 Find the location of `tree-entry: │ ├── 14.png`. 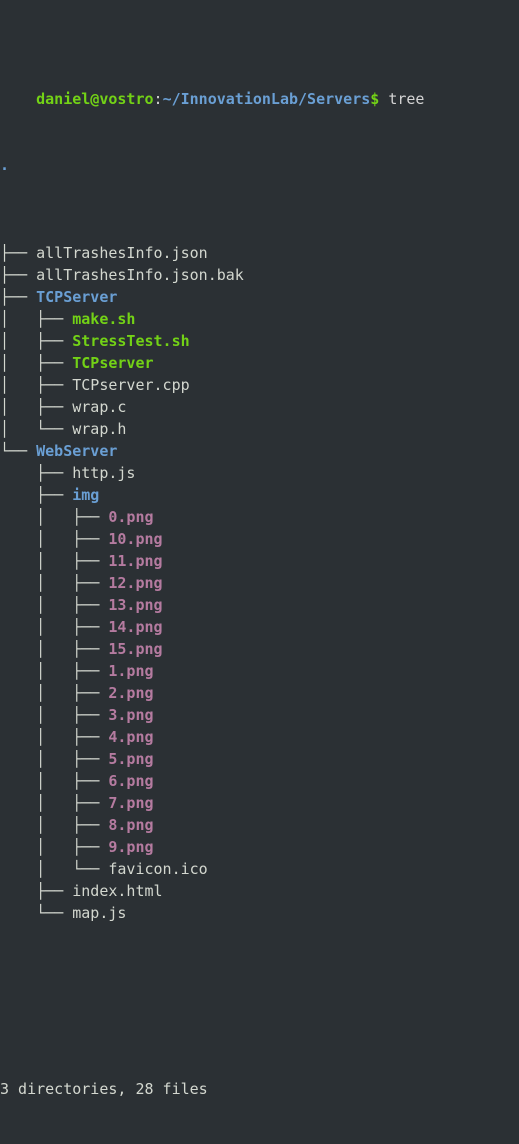

tree-entry: │ ├── 14.png is located at coordinates (259, 627).